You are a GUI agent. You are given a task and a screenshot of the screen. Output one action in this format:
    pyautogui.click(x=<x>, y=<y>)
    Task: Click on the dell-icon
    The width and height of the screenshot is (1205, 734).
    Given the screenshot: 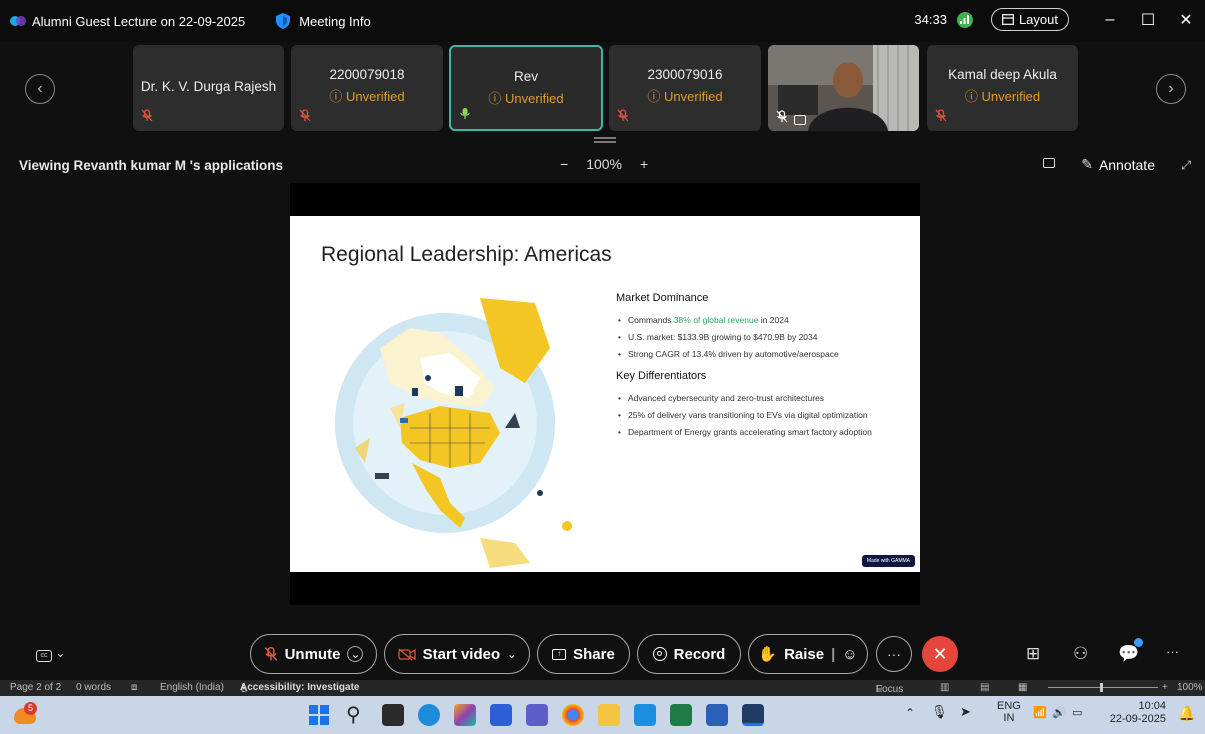 What is the action you would take?
    pyautogui.click(x=645, y=715)
    